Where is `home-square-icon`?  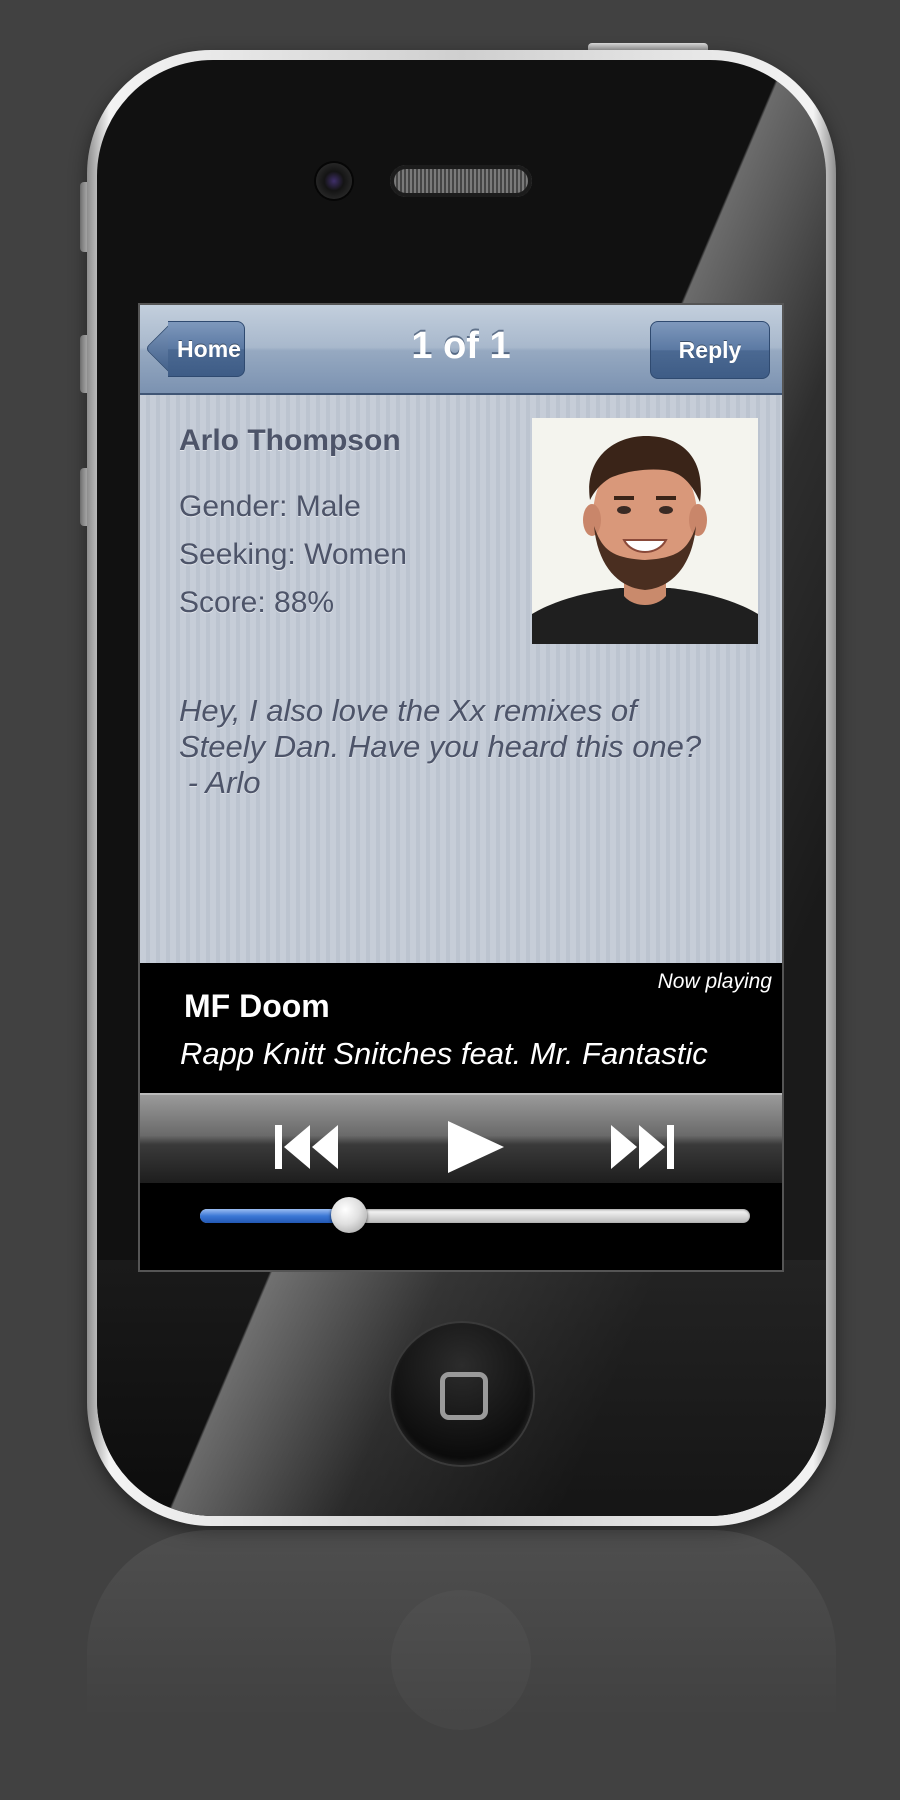 home-square-icon is located at coordinates (464, 1396).